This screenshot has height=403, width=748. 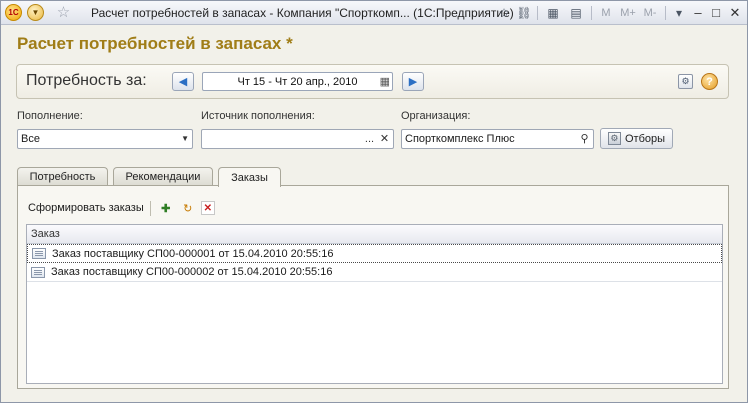 I want to click on create-orders-button: Сформировать заказы, so click(x=86, y=208).